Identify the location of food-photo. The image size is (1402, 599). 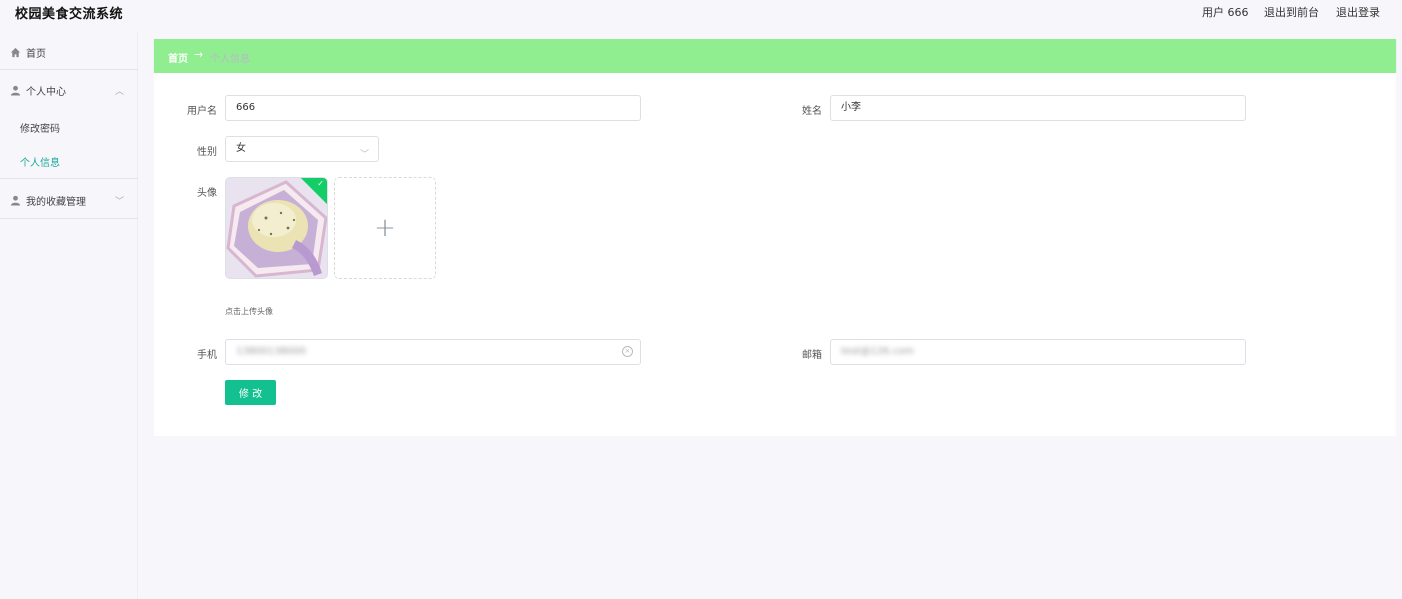
(276, 228).